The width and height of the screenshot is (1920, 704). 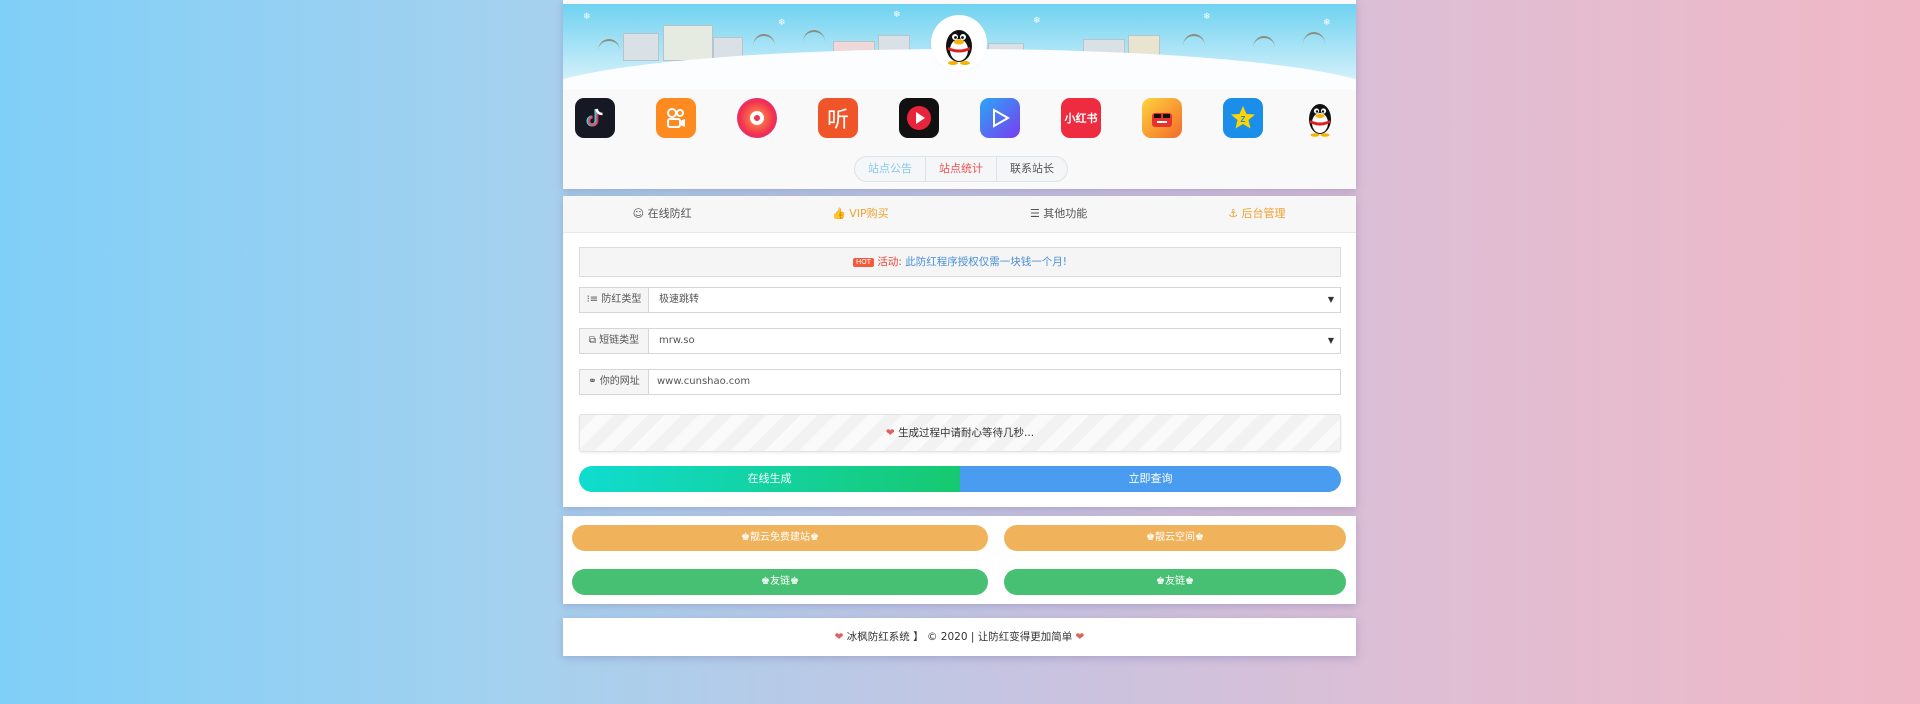 I want to click on footer-text: 冰枫防红系统 】 © 2020 | 让防红变得更加简单, so click(x=959, y=637).